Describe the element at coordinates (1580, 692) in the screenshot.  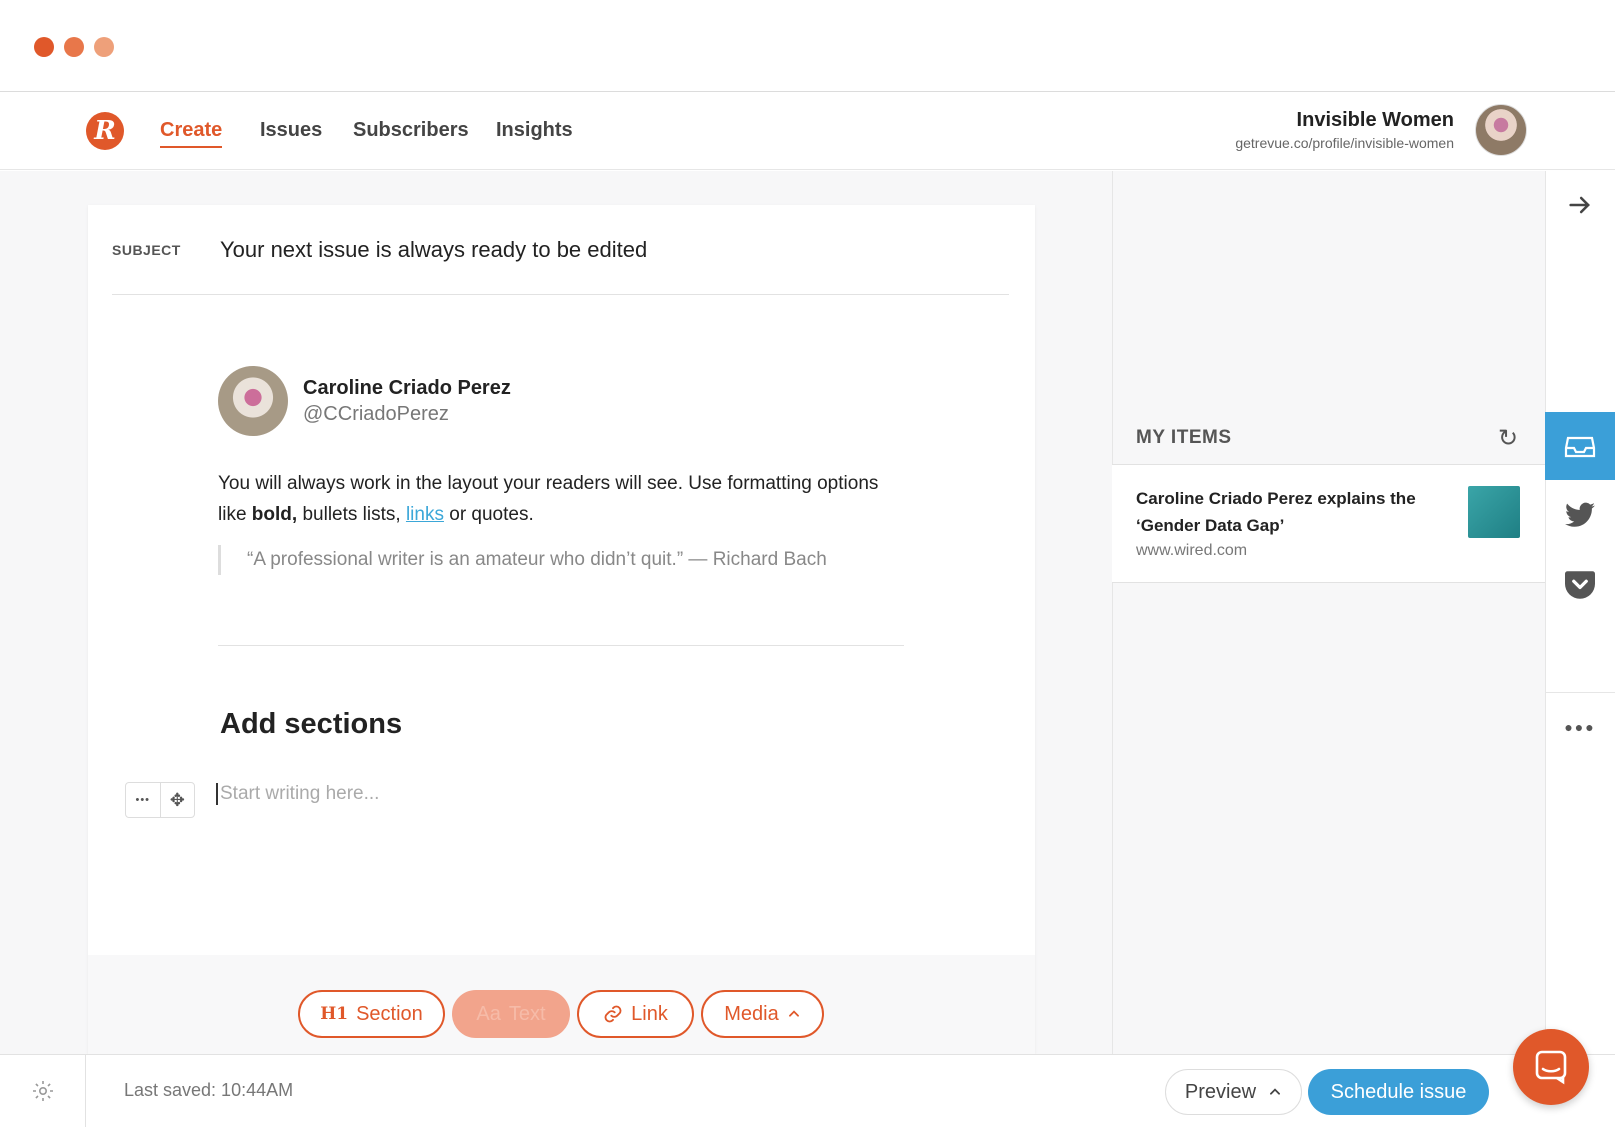
I see `rail-divider` at that location.